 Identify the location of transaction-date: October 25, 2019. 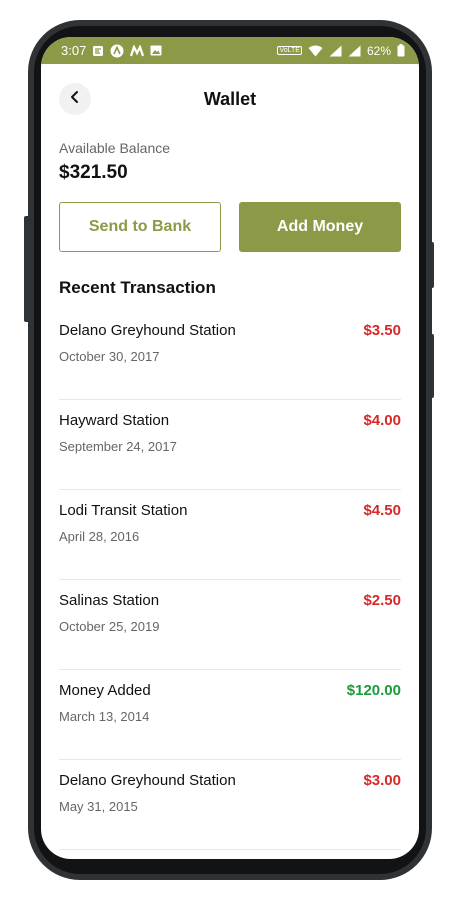
(109, 626).